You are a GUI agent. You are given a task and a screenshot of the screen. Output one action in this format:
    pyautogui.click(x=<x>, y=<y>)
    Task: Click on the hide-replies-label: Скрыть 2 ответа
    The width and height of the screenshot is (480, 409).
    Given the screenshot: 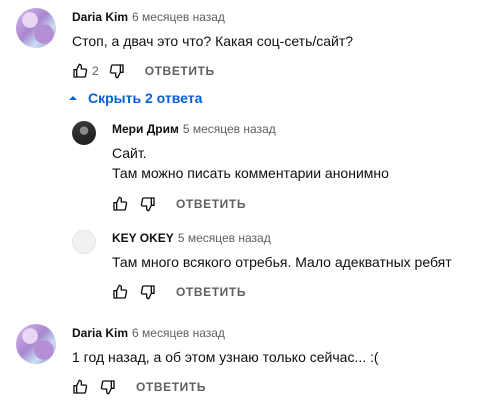 What is the action you would take?
    pyautogui.click(x=145, y=98)
    